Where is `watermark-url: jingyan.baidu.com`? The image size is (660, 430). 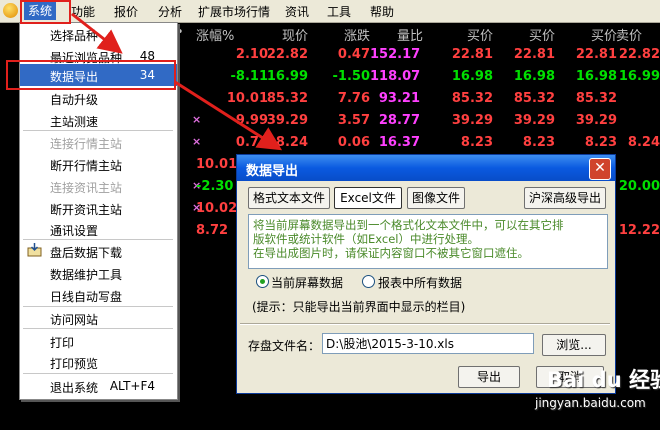 watermark-url: jingyan.baidu.com is located at coordinates (590, 403).